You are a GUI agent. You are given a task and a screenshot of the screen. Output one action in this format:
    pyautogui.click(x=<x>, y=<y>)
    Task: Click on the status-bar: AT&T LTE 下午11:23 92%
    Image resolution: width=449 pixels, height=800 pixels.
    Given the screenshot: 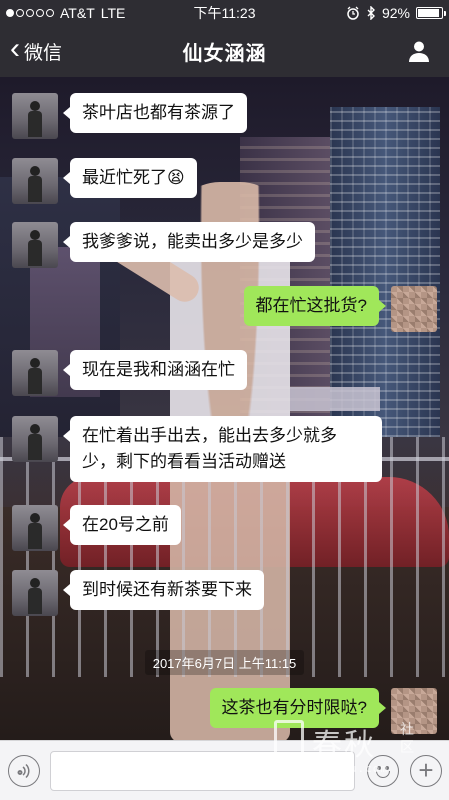 What is the action you would take?
    pyautogui.click(x=224, y=12)
    